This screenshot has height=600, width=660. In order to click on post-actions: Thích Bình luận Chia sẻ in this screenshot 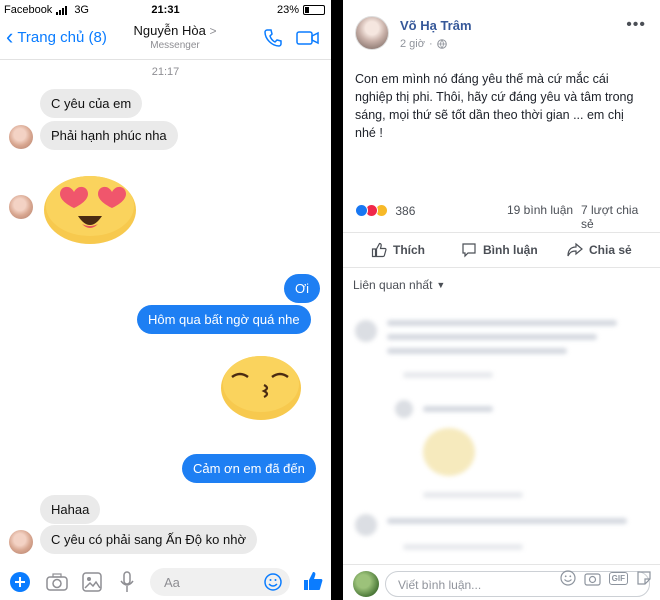, I will do `click(501, 250)`.